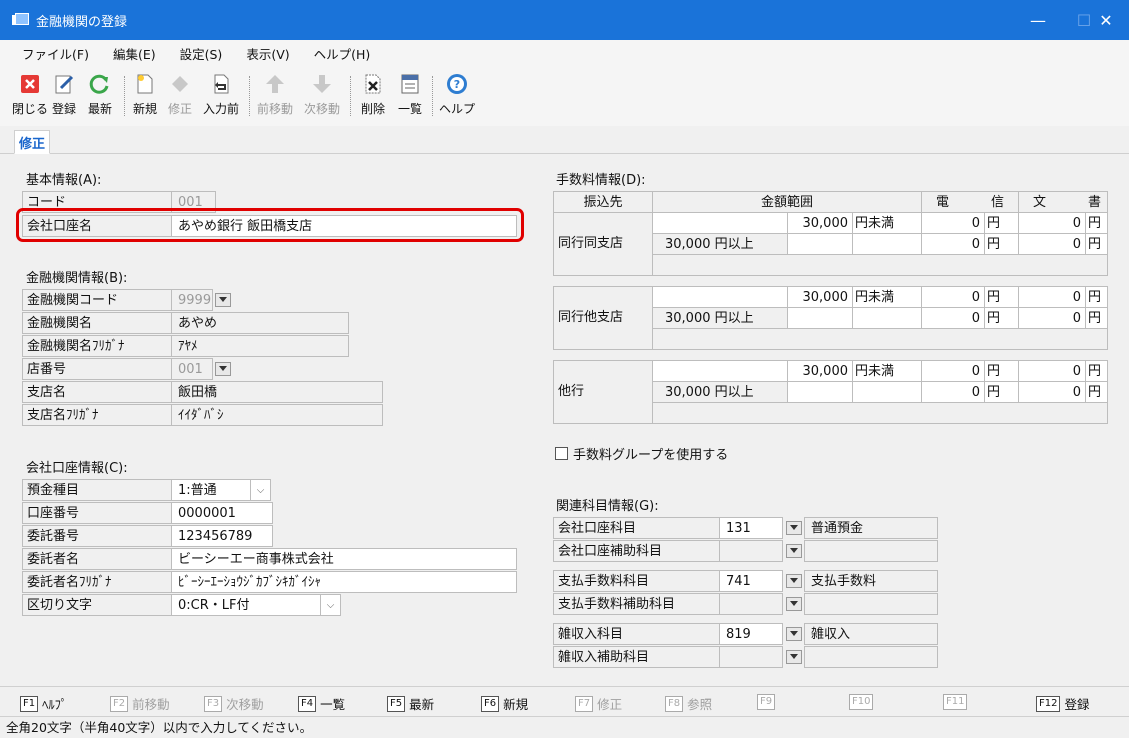  Describe the element at coordinates (457, 97) in the screenshot. I see `help-button: ? ヘルプ` at that location.